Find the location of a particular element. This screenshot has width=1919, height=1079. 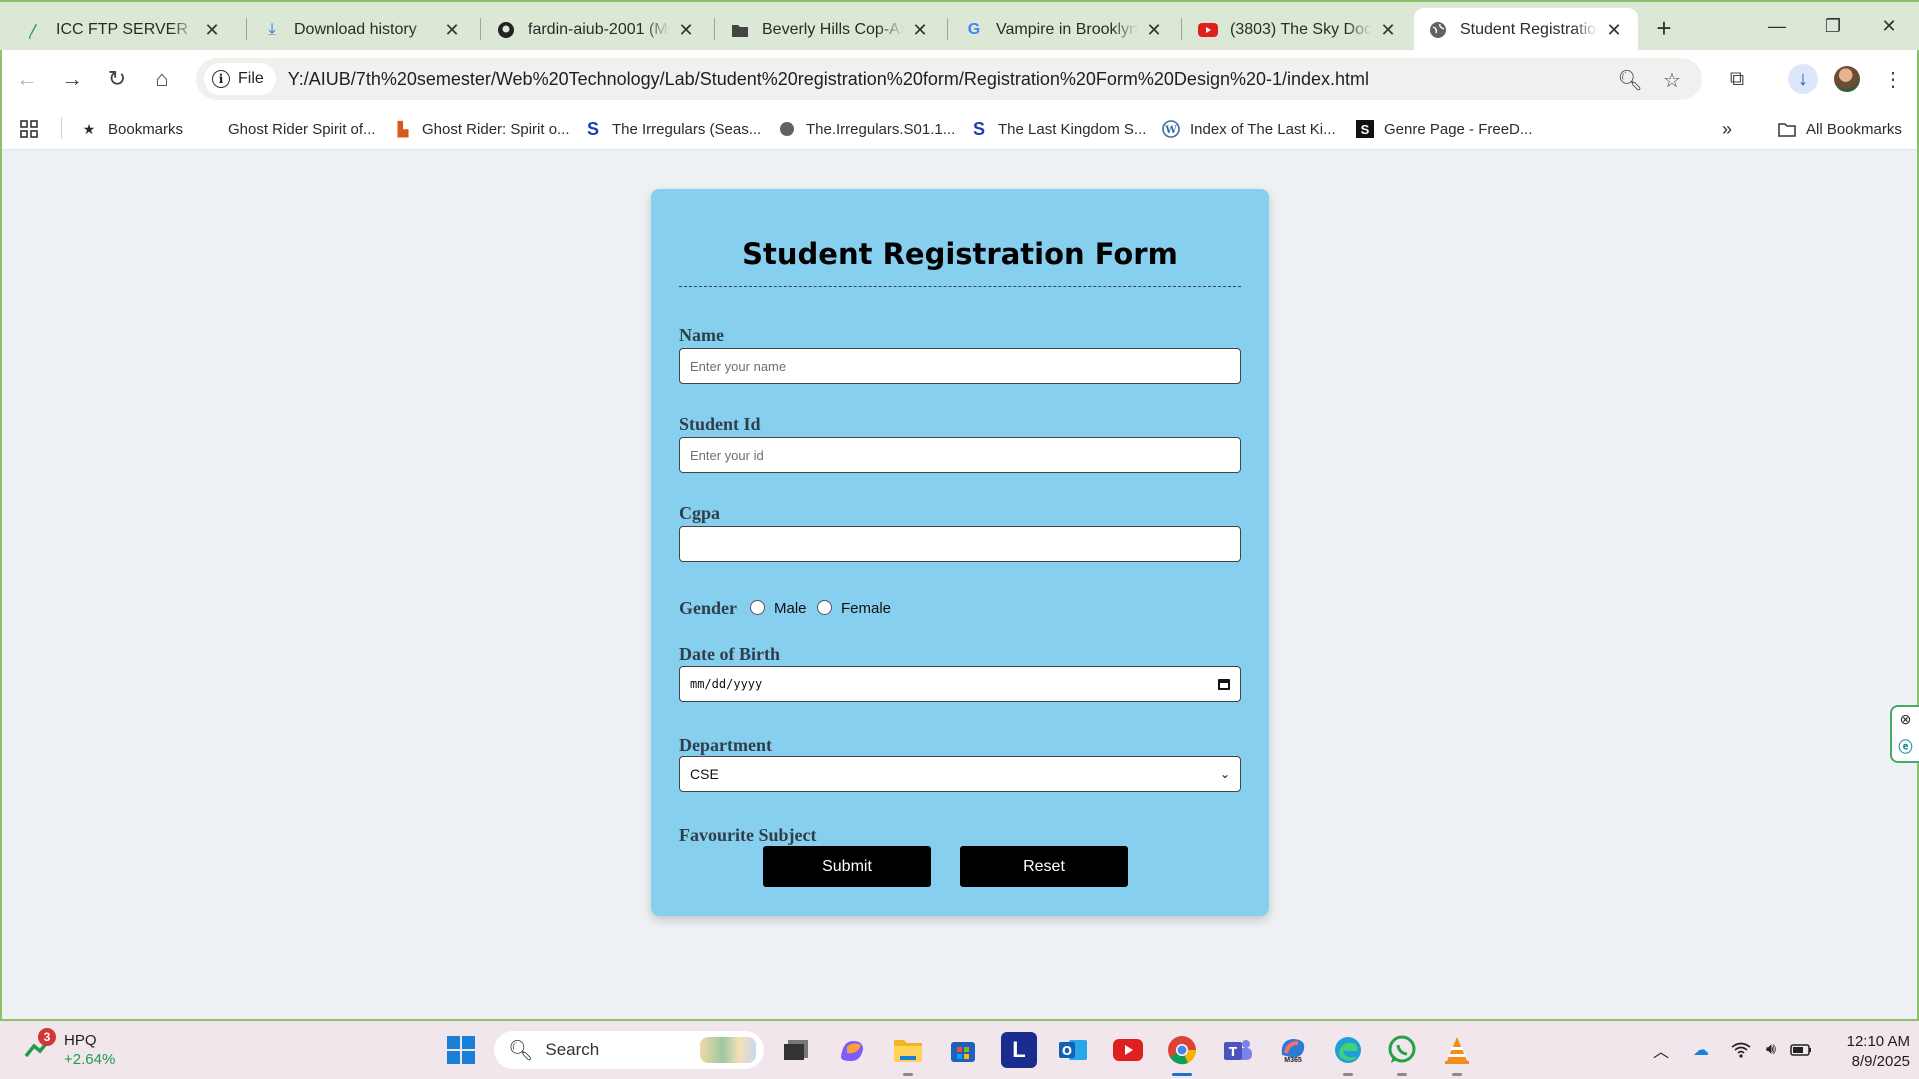

download-icon: ↓ is located at coordinates (1803, 79).